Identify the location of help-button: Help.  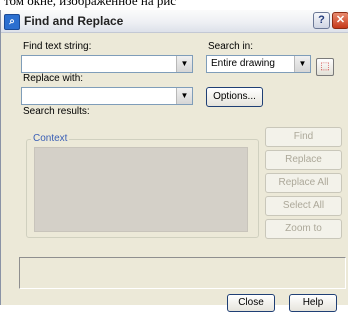
(313, 303).